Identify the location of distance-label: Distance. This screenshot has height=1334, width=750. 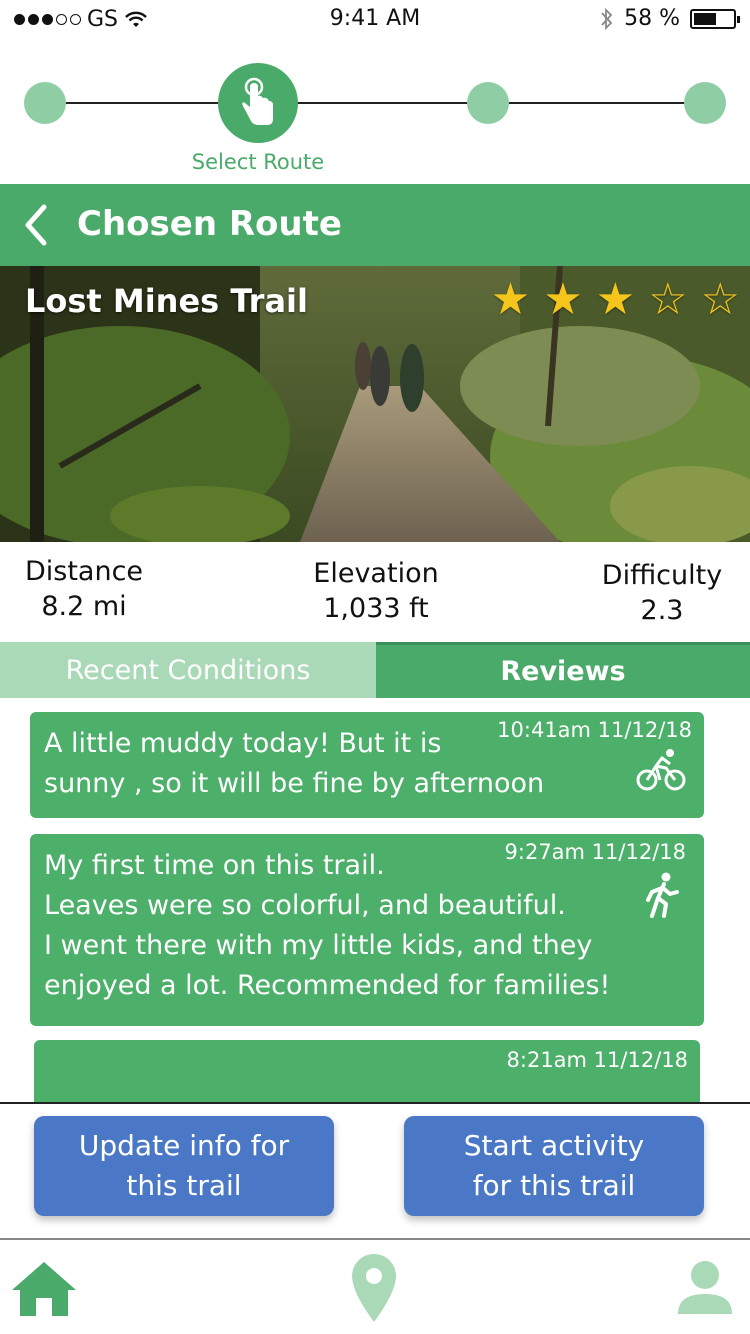
(84, 571).